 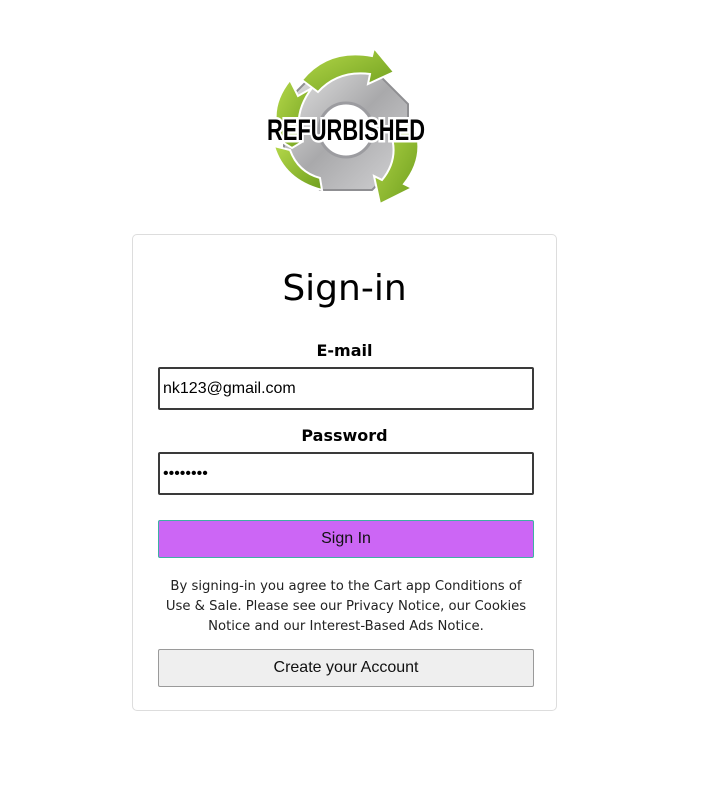 I want to click on page-title: Sign-in, so click(x=344, y=288).